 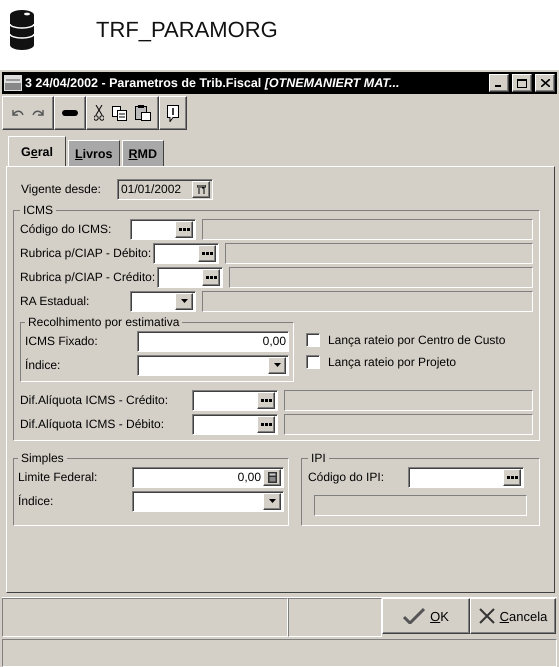 I want to click on calculator-button, so click(x=272, y=477).